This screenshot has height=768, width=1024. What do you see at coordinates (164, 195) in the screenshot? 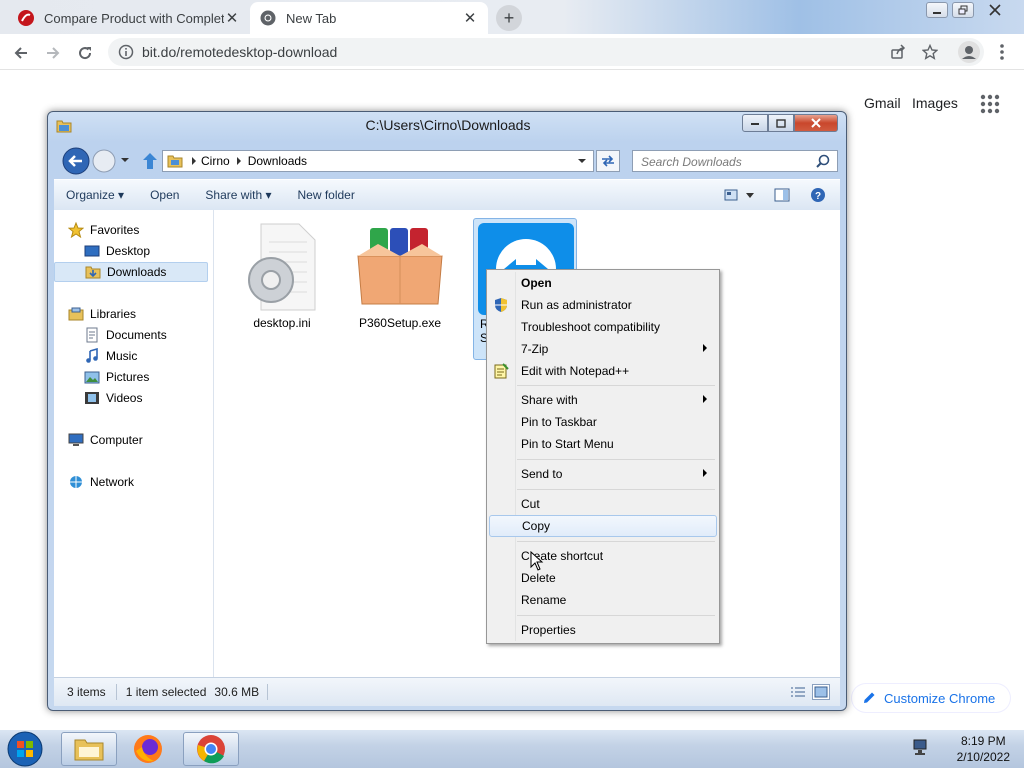
I see `open-command-button: Open` at bounding box center [164, 195].